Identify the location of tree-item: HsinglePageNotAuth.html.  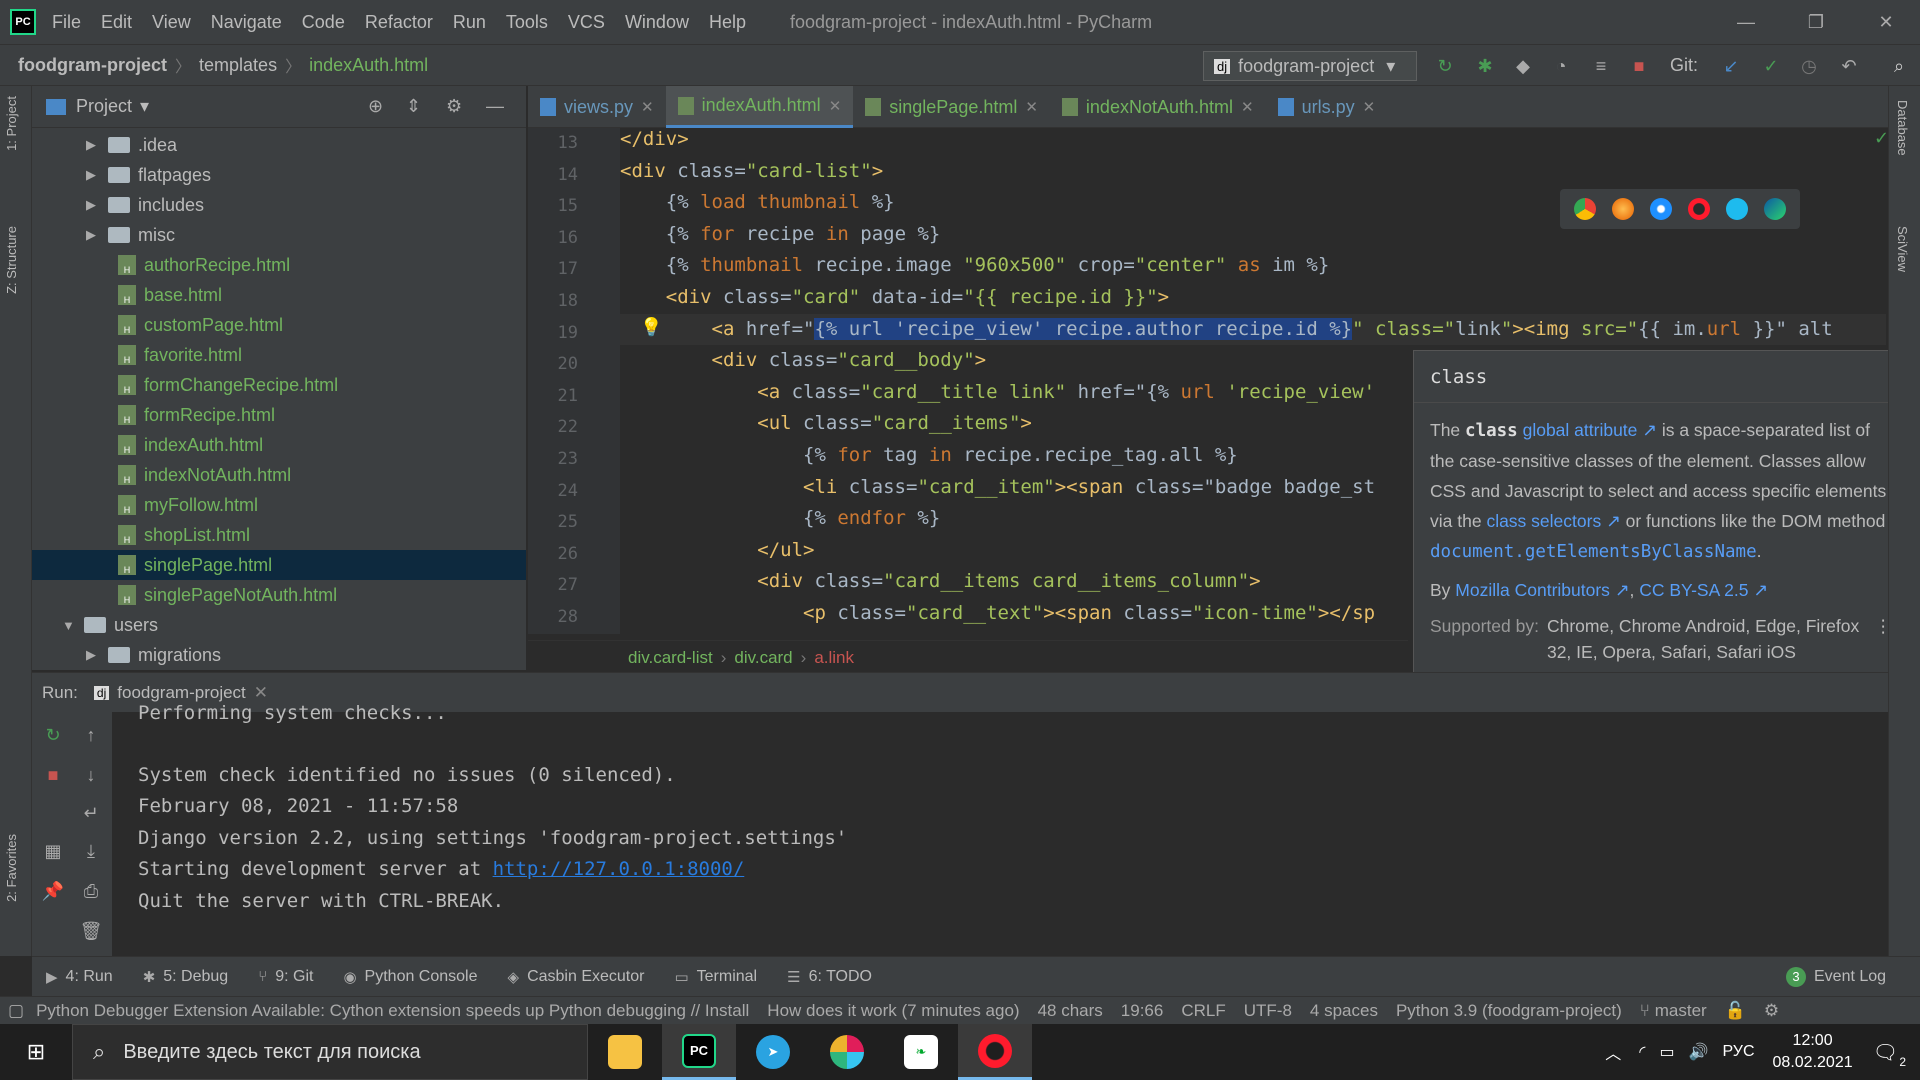
(279, 595).